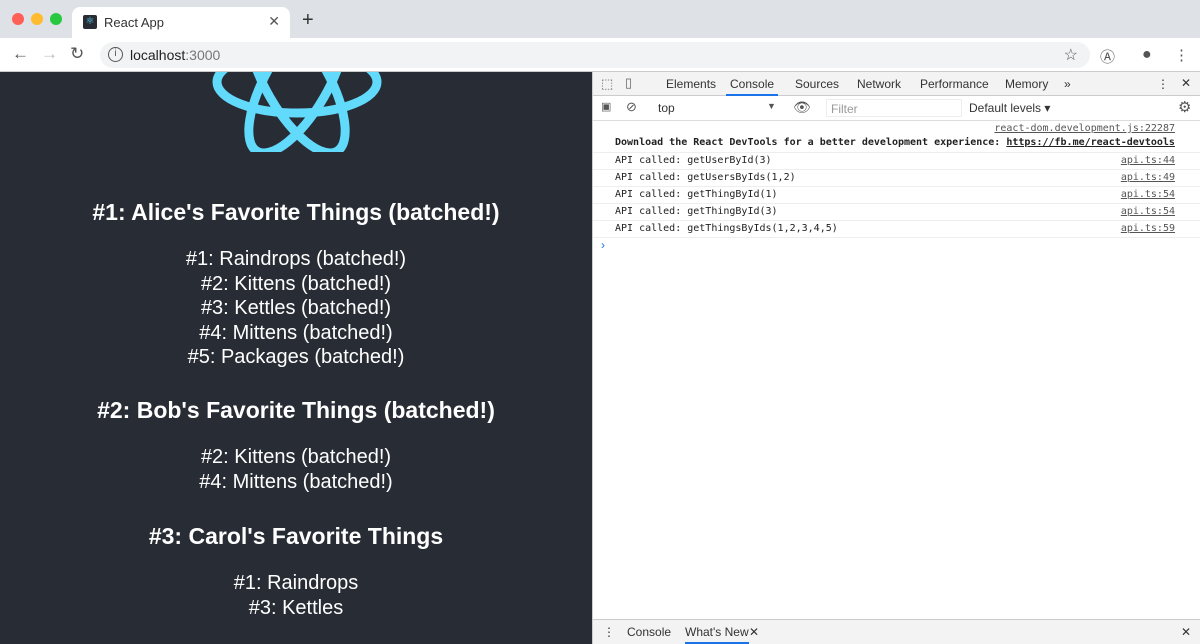 The width and height of the screenshot is (1200, 644). What do you see at coordinates (595, 55) in the screenshot?
I see `url-input: i localhost:3000 ☆` at bounding box center [595, 55].